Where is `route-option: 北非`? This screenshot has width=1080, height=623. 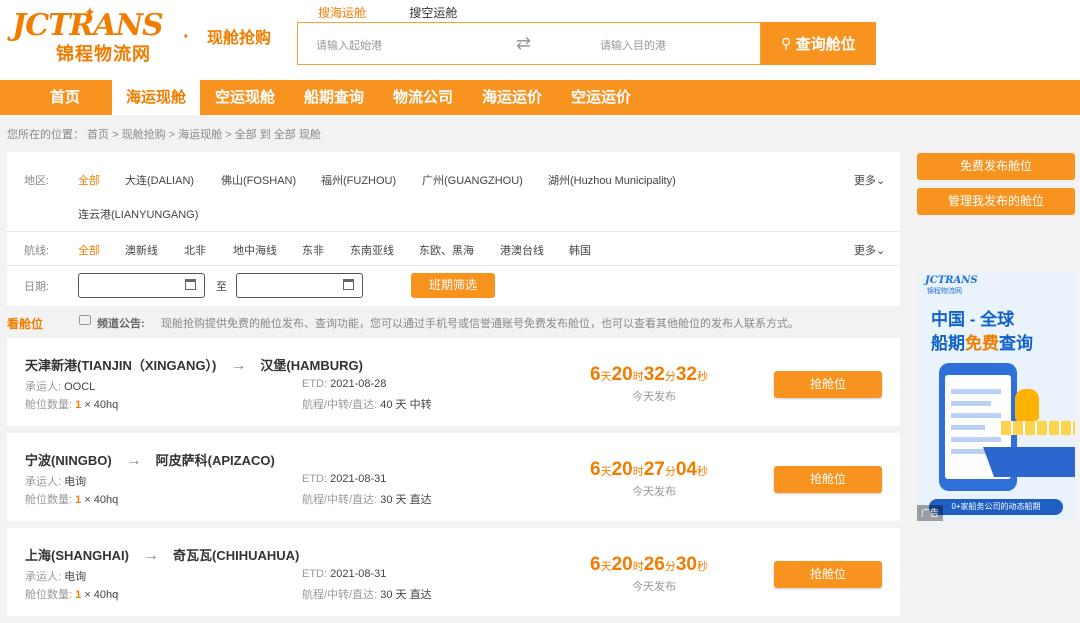 route-option: 北非 is located at coordinates (195, 250).